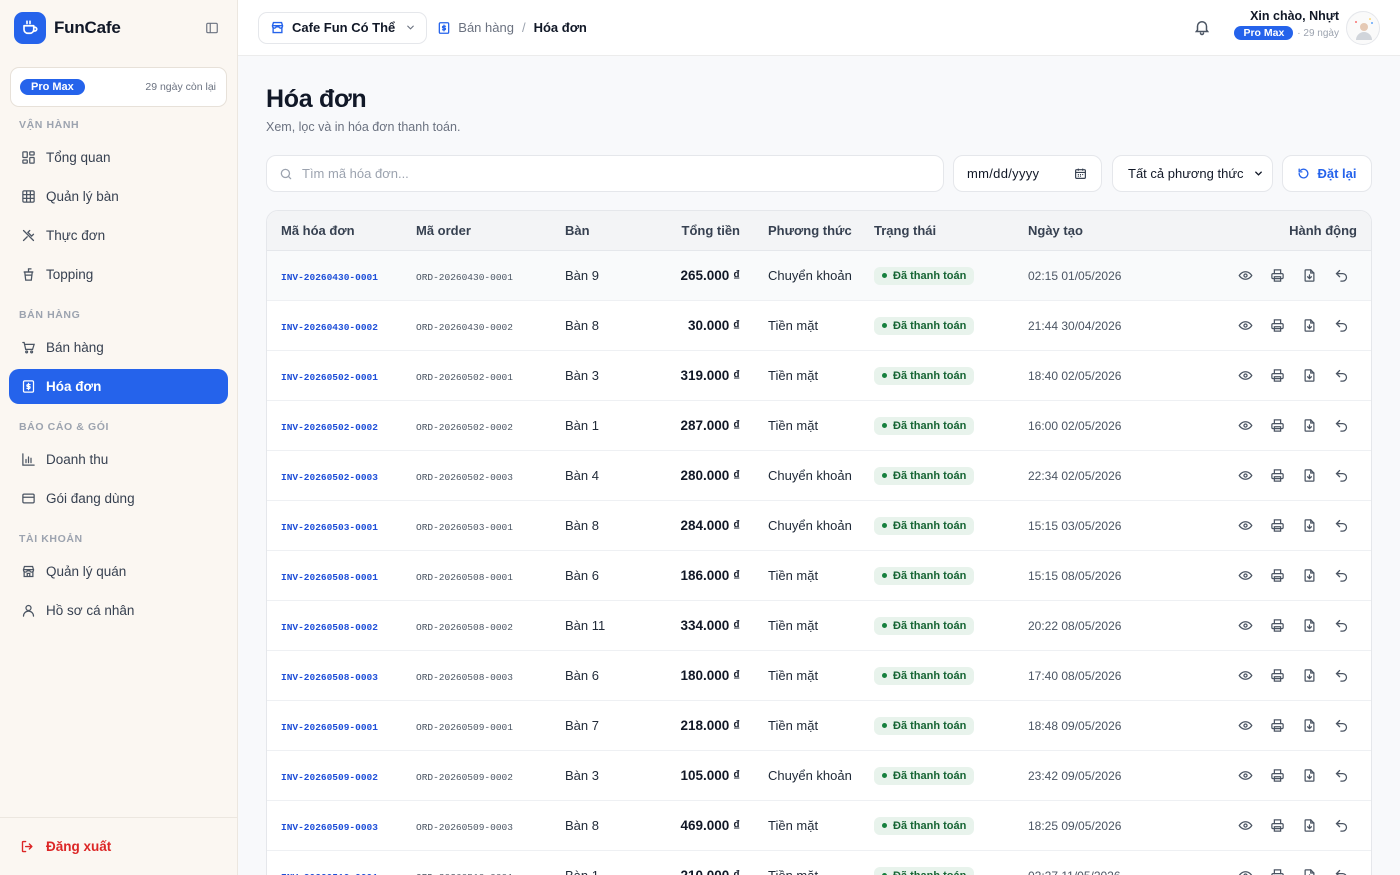  Describe the element at coordinates (118, 386) in the screenshot. I see `sidebar-item-invoices: Hóa đơn` at that location.